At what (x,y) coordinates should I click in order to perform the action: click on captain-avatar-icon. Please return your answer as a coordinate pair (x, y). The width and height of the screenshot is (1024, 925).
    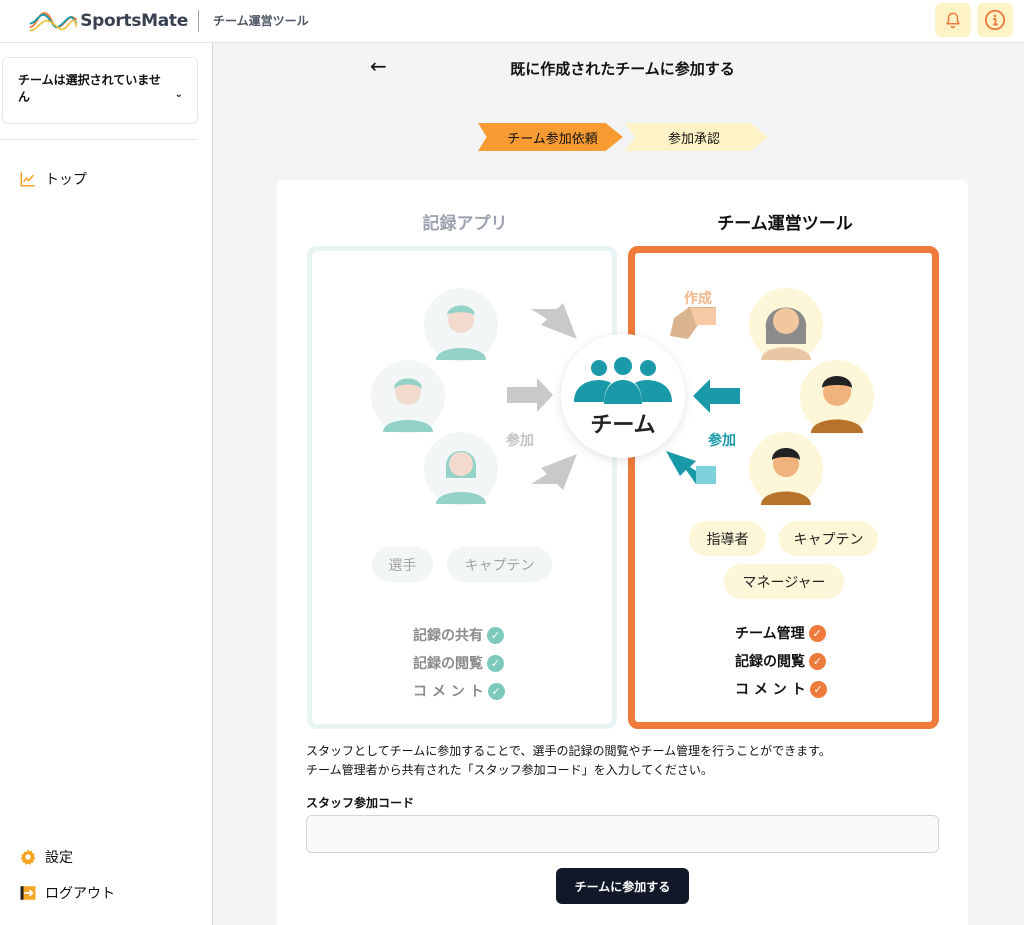
    Looking at the image, I should click on (461, 469).